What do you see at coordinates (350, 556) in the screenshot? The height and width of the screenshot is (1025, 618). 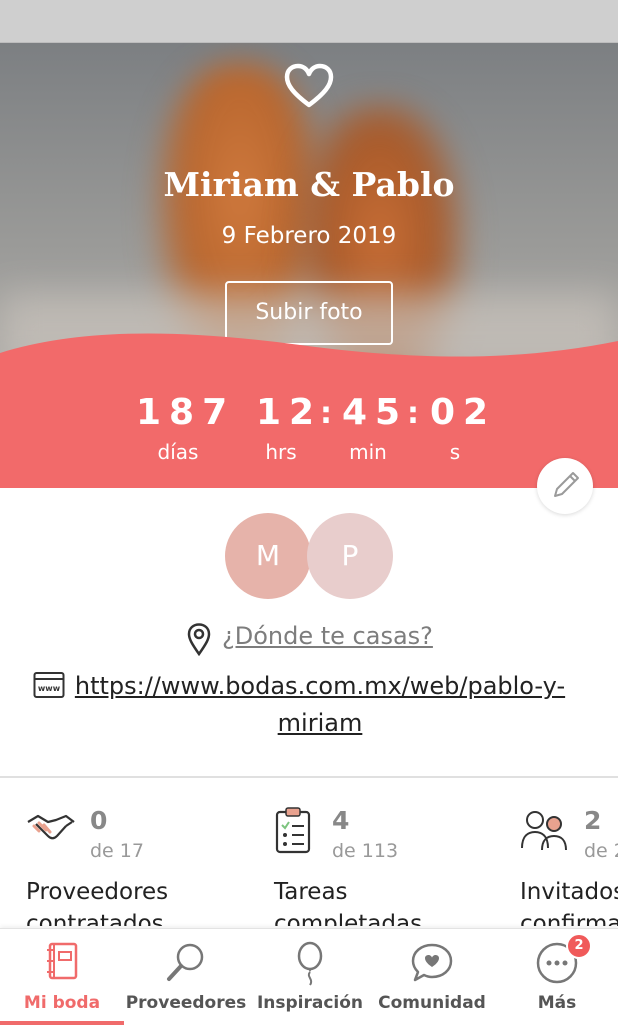 I see `avatar: P` at bounding box center [350, 556].